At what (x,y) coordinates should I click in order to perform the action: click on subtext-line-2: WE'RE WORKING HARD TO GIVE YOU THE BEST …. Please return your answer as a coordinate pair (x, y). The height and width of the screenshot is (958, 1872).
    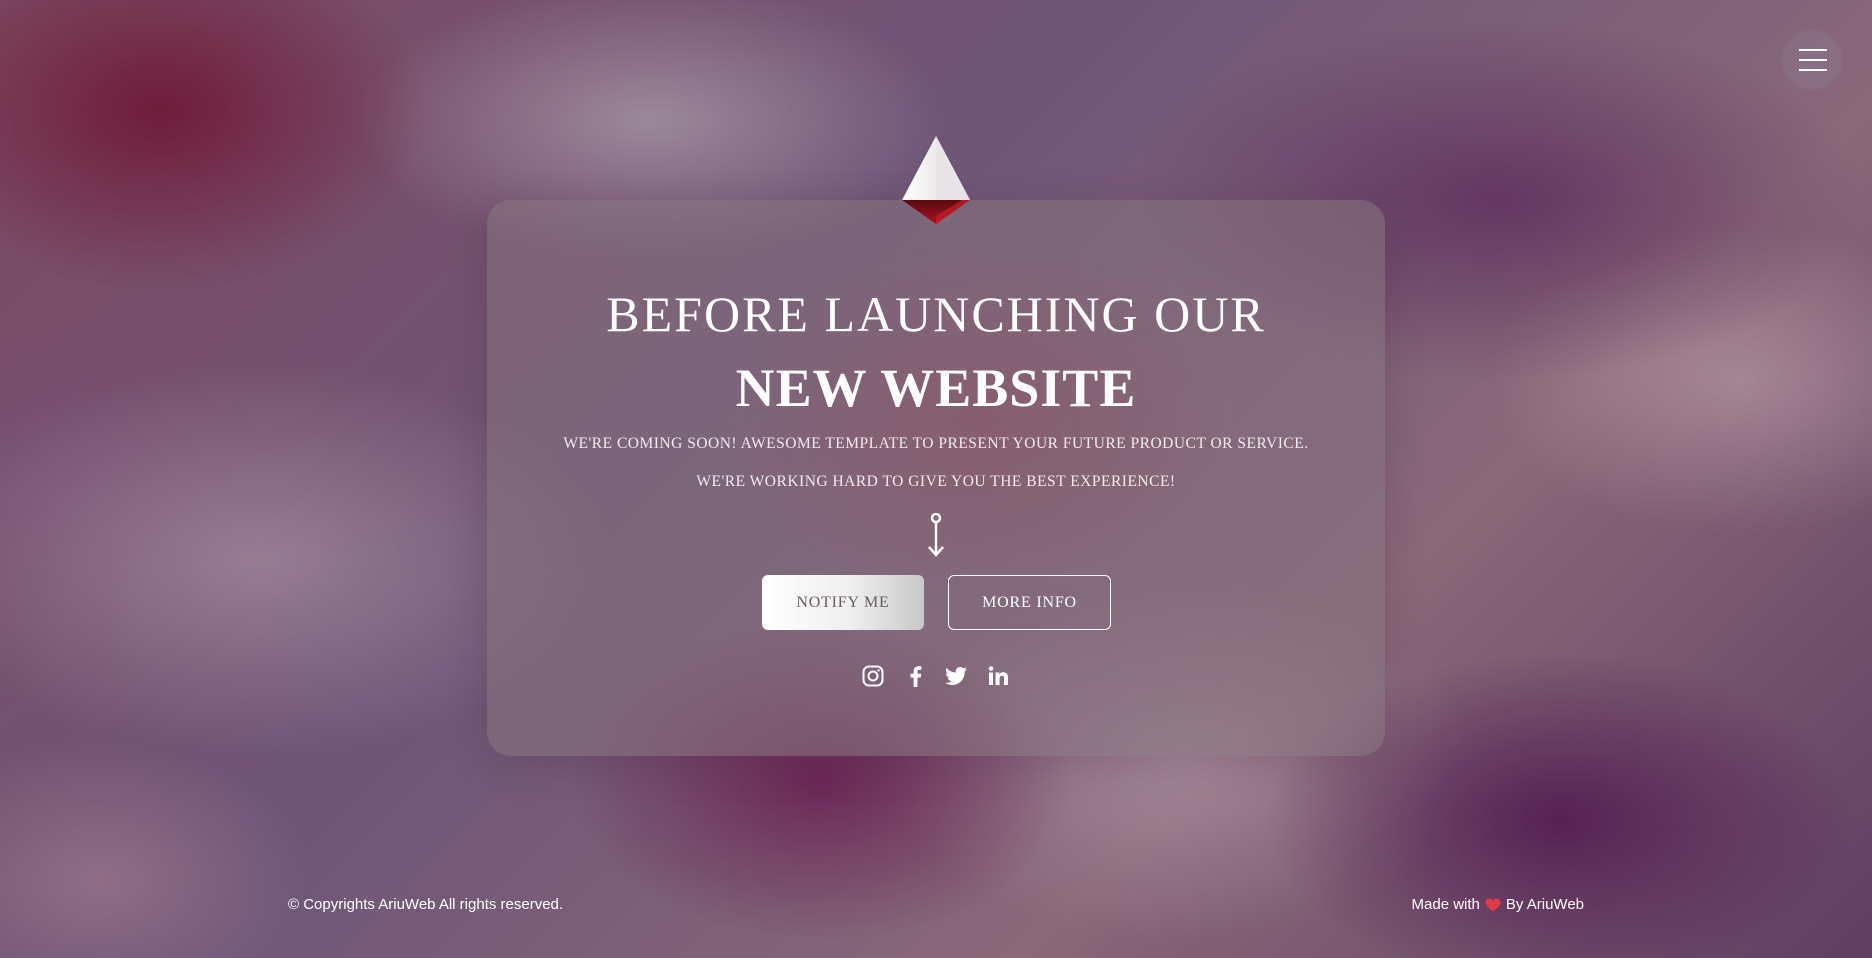
    Looking at the image, I should click on (936, 481).